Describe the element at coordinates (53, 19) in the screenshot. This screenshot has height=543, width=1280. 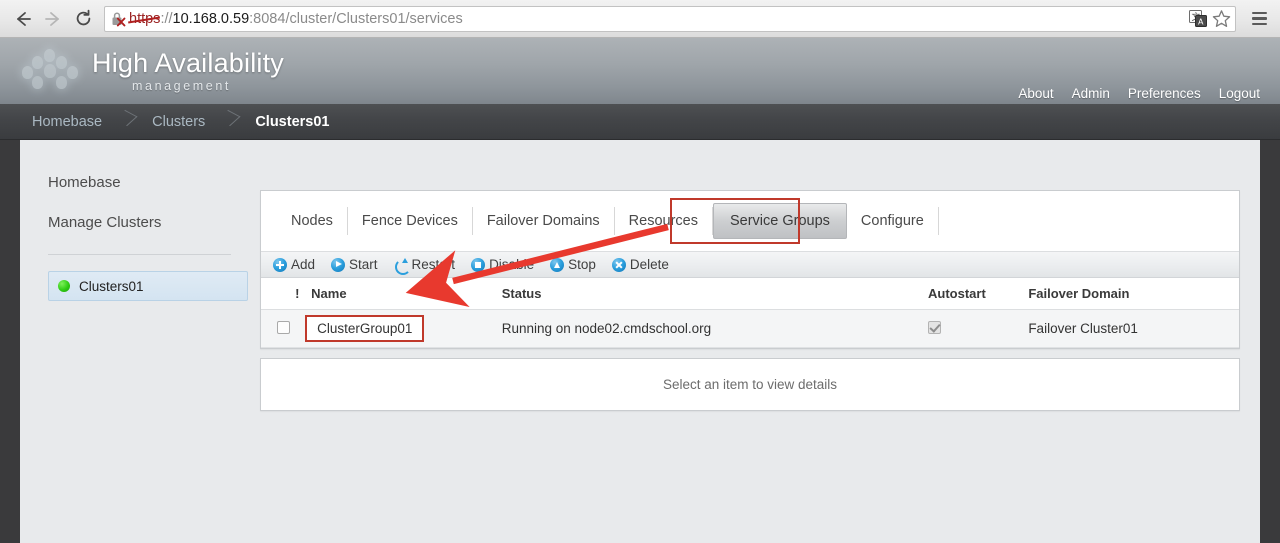
I see `forward-arrow-icon` at that location.